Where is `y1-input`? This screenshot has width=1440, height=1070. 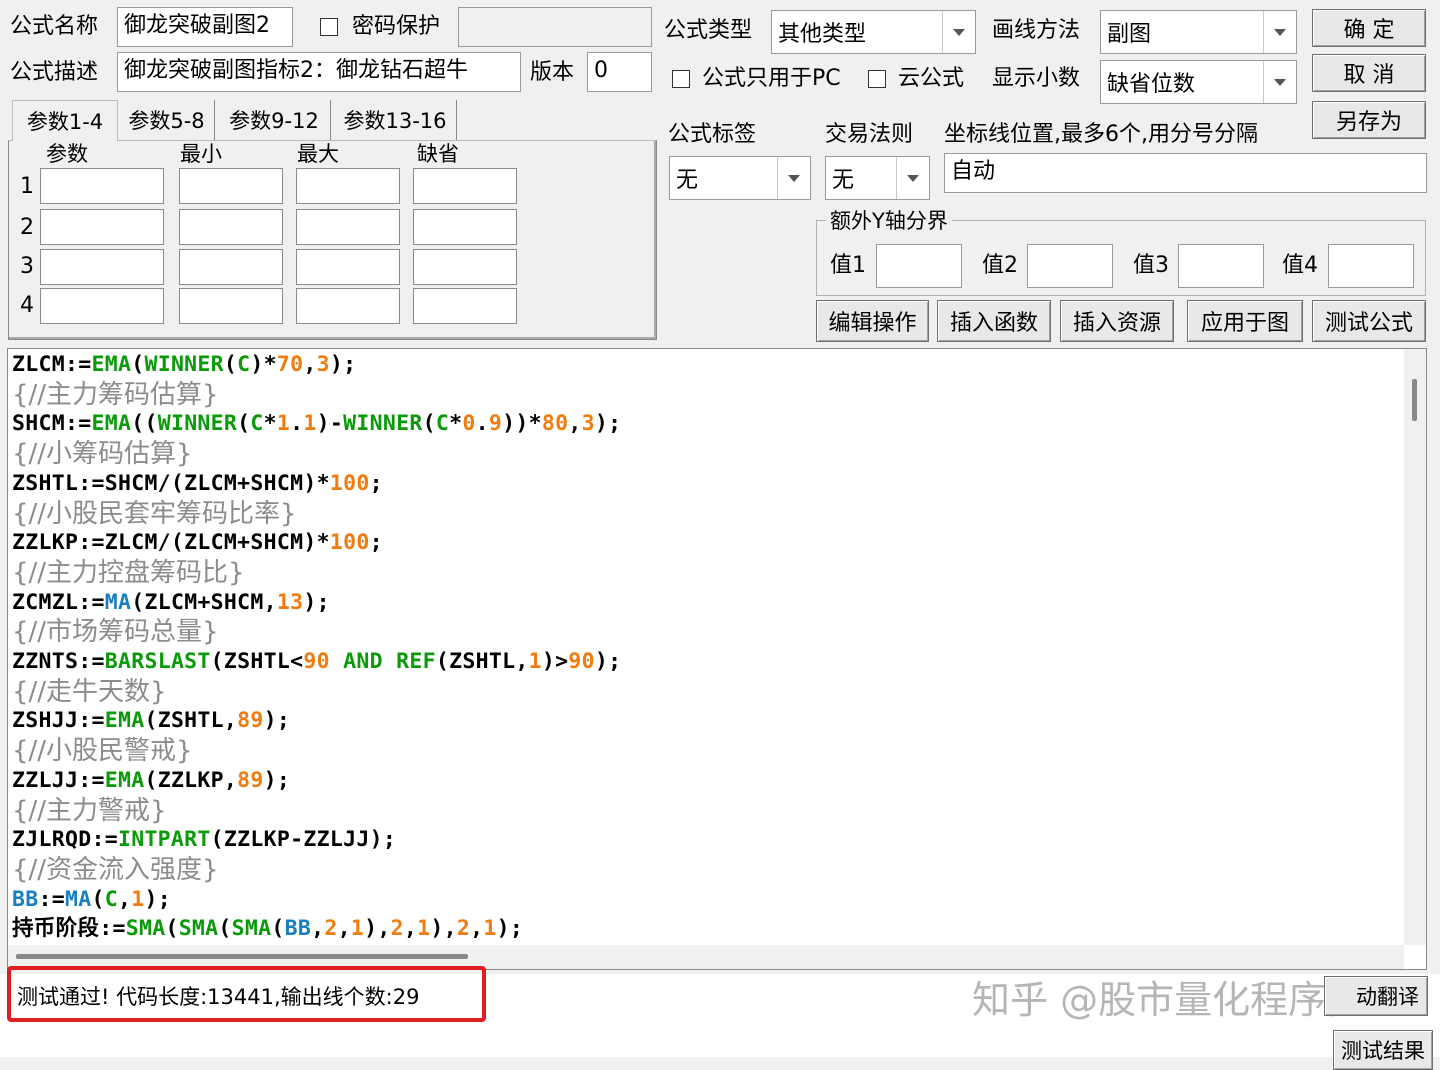
y1-input is located at coordinates (919, 266).